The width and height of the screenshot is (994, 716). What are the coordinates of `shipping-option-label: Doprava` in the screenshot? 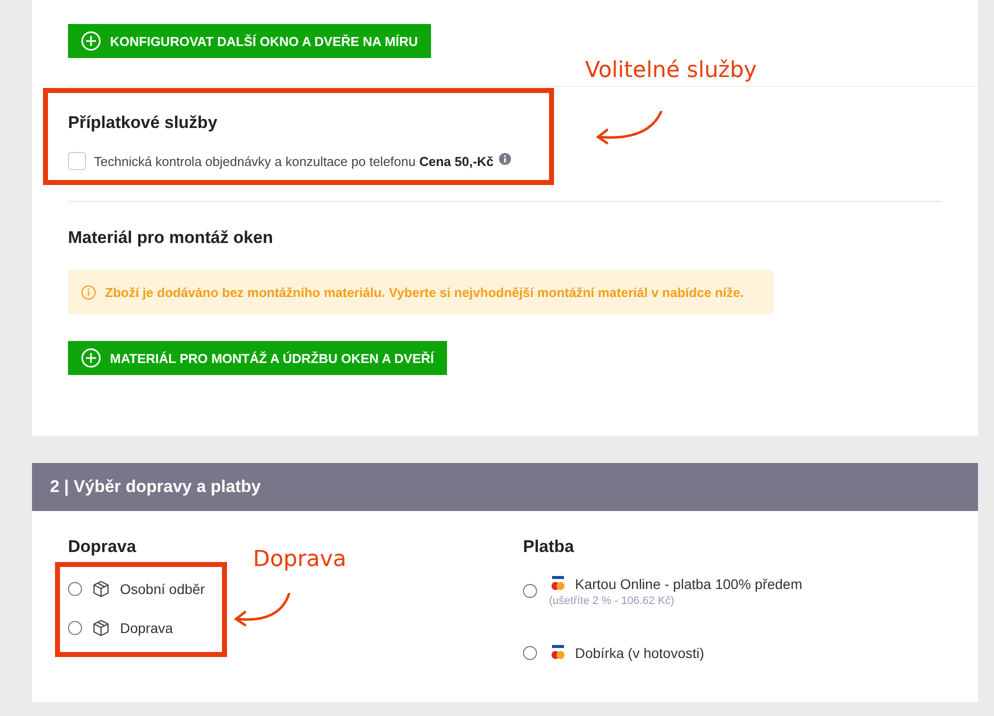 It's located at (146, 628).